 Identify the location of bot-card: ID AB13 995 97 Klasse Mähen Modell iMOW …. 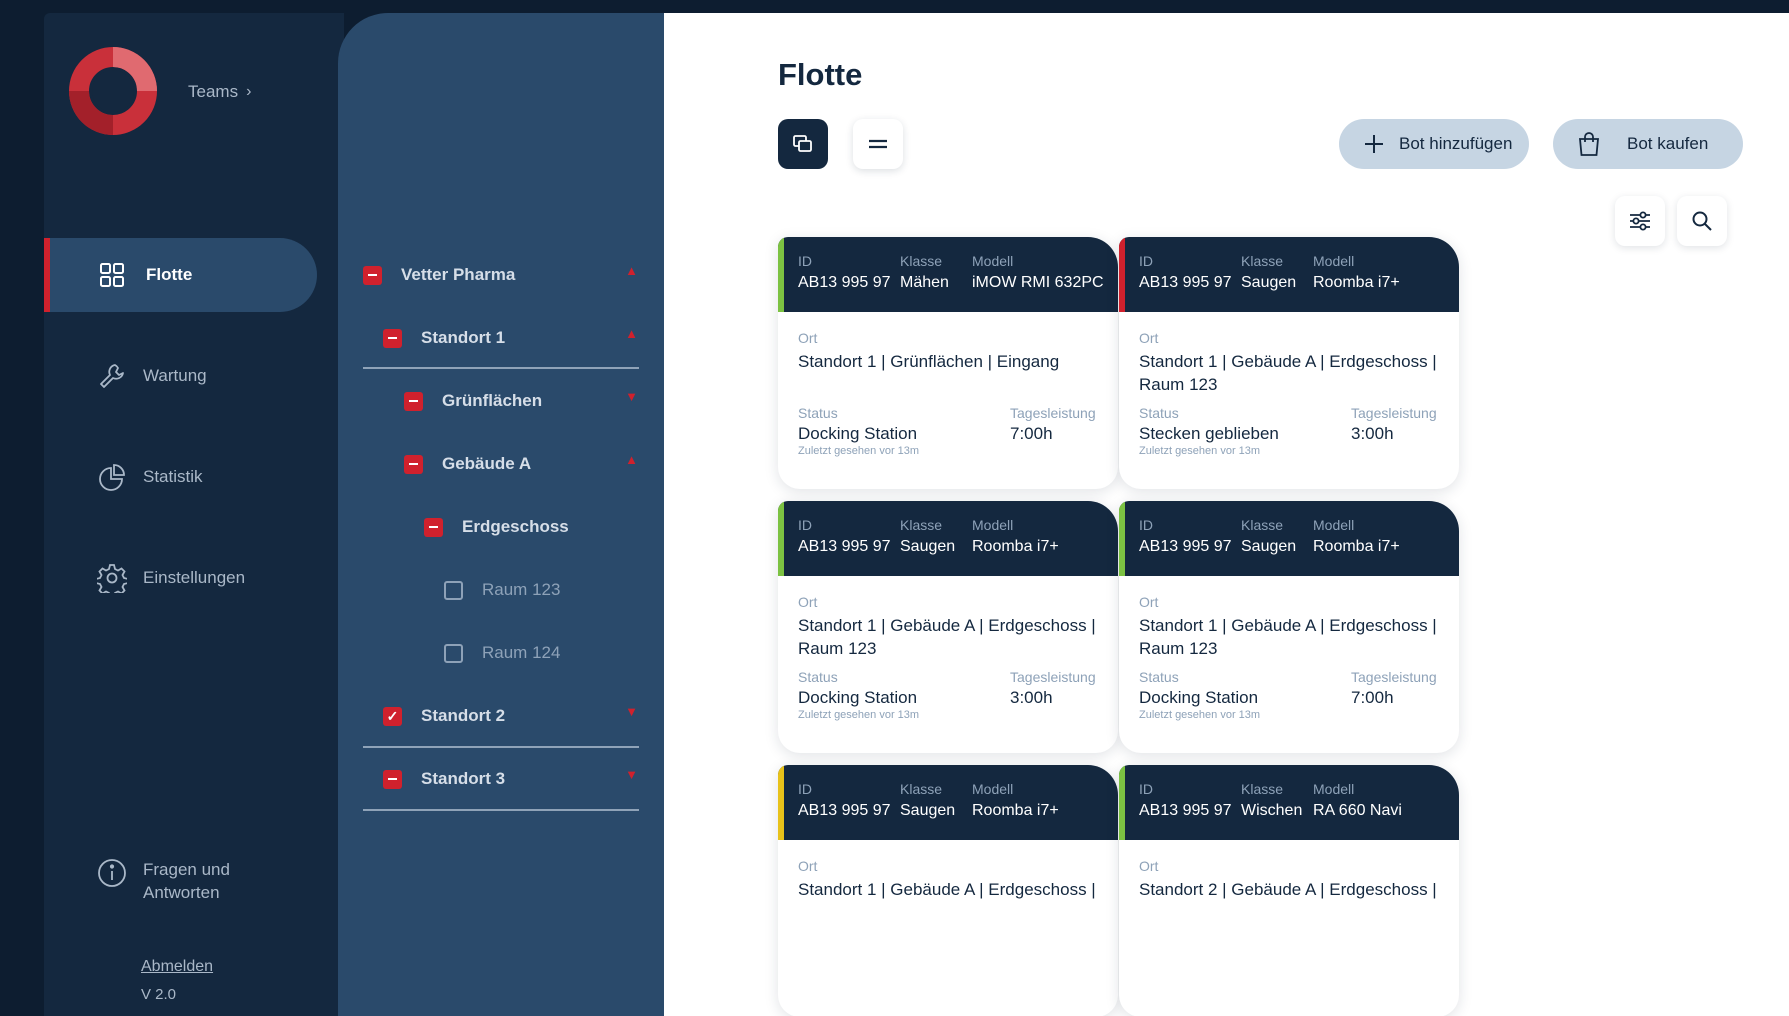
(948, 363).